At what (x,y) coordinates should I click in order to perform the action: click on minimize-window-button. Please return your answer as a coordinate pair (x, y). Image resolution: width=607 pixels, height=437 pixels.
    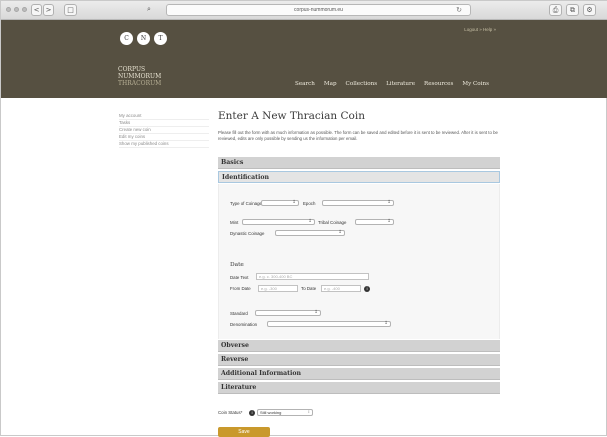
    Looking at the image, I should click on (16, 9).